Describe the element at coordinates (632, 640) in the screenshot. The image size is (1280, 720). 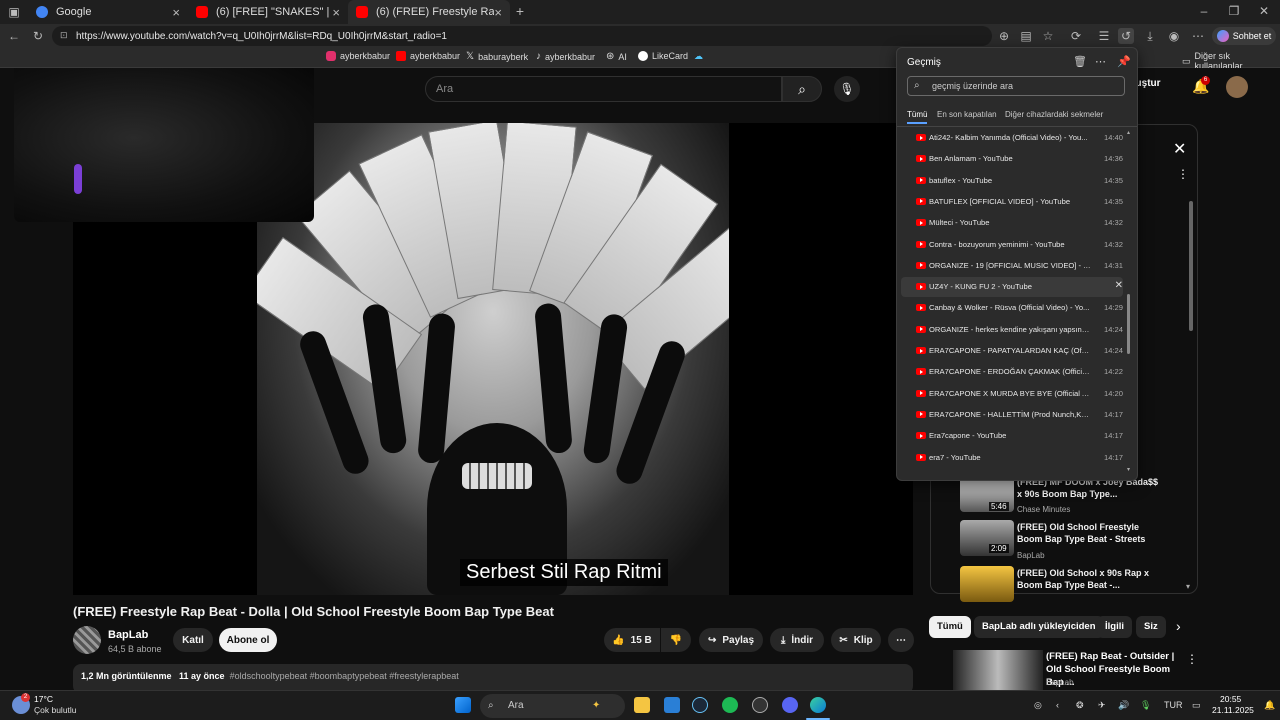
I see `like-button: 👍 15 B` at that location.